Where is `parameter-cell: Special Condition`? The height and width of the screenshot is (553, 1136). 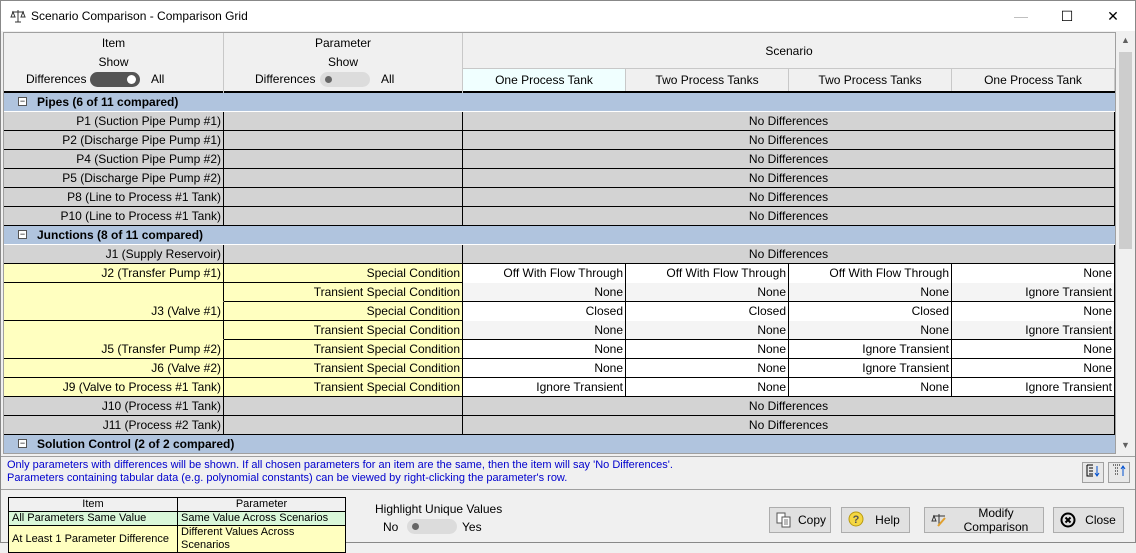 parameter-cell: Special Condition is located at coordinates (343, 273).